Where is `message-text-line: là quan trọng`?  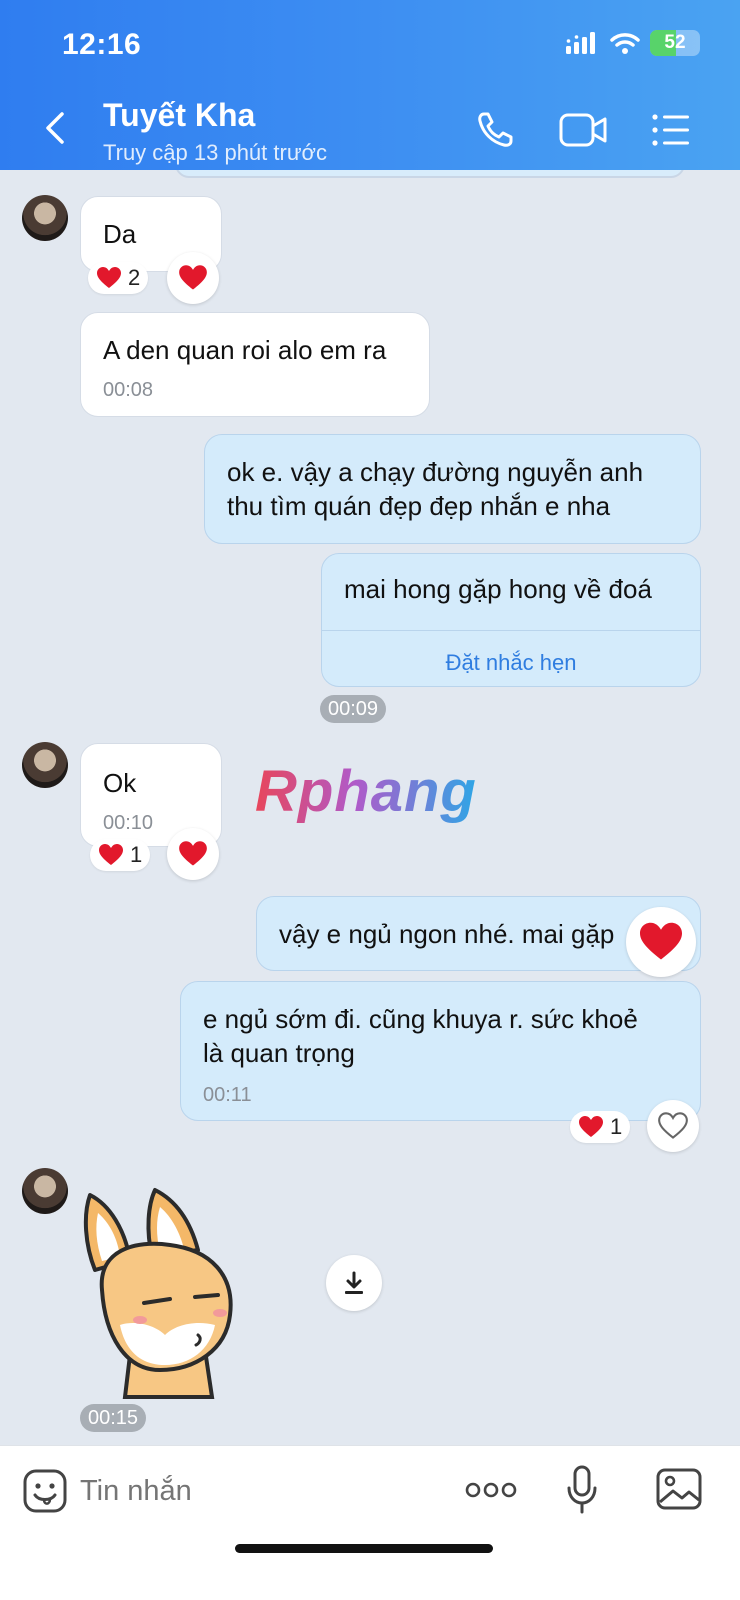 message-text-line: là quan trọng is located at coordinates (279, 1053).